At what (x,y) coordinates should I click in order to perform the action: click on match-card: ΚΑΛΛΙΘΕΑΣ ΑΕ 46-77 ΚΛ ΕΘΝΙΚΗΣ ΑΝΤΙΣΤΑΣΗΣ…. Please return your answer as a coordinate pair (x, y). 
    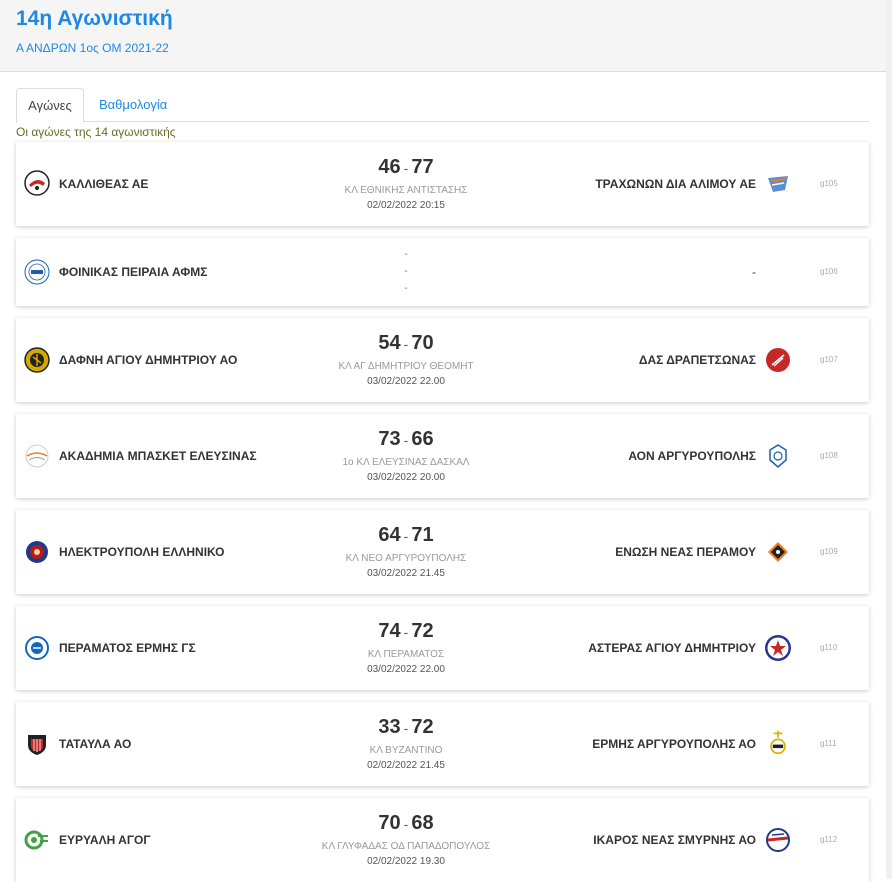
    Looking at the image, I should click on (442, 184).